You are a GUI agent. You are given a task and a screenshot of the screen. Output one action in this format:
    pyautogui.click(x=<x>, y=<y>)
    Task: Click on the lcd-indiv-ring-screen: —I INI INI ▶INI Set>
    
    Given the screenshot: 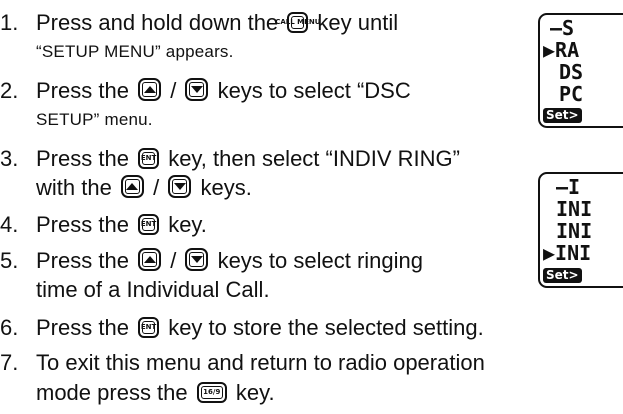 What is the action you would take?
    pyautogui.click(x=580, y=230)
    